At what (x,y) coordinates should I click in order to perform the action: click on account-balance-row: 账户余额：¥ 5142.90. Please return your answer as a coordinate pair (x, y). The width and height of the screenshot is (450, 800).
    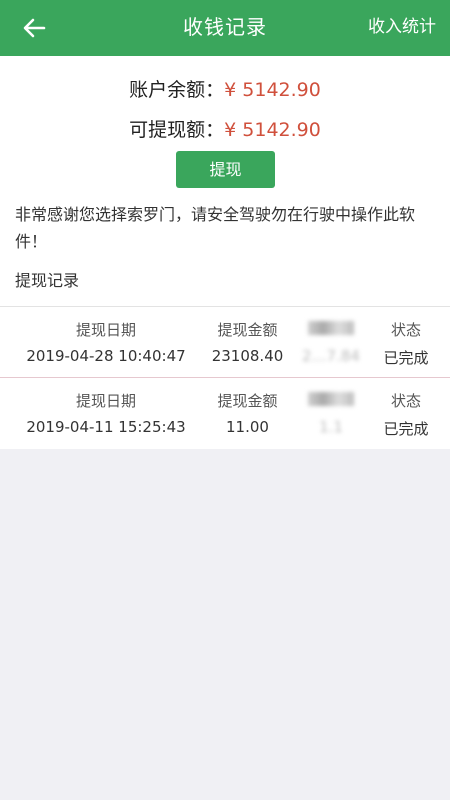
    Looking at the image, I should click on (225, 88).